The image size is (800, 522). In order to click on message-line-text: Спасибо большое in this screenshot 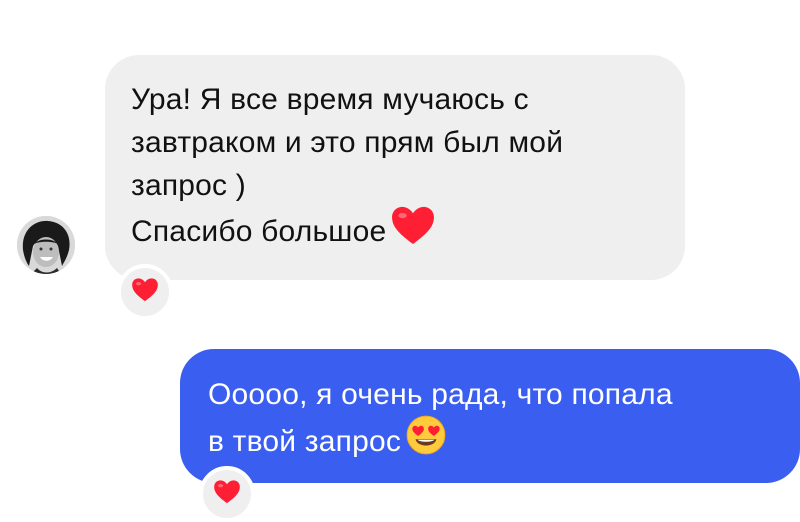, I will do `click(259, 231)`.